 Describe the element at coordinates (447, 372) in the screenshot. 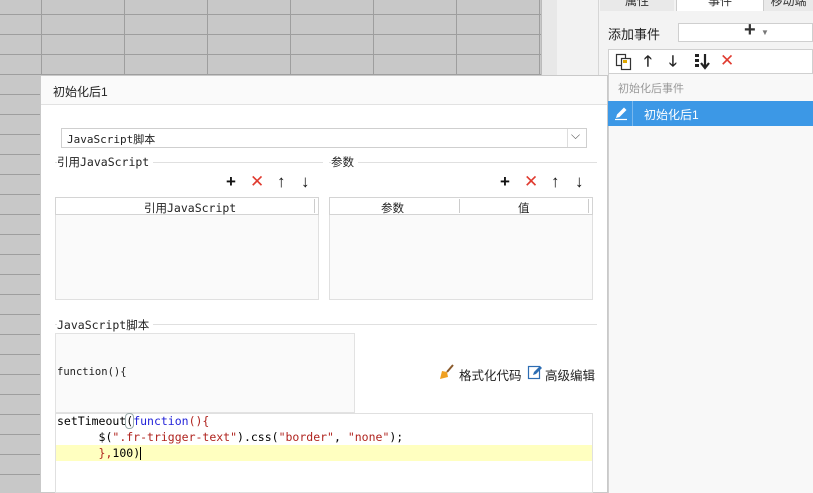

I see `broom-icon` at that location.